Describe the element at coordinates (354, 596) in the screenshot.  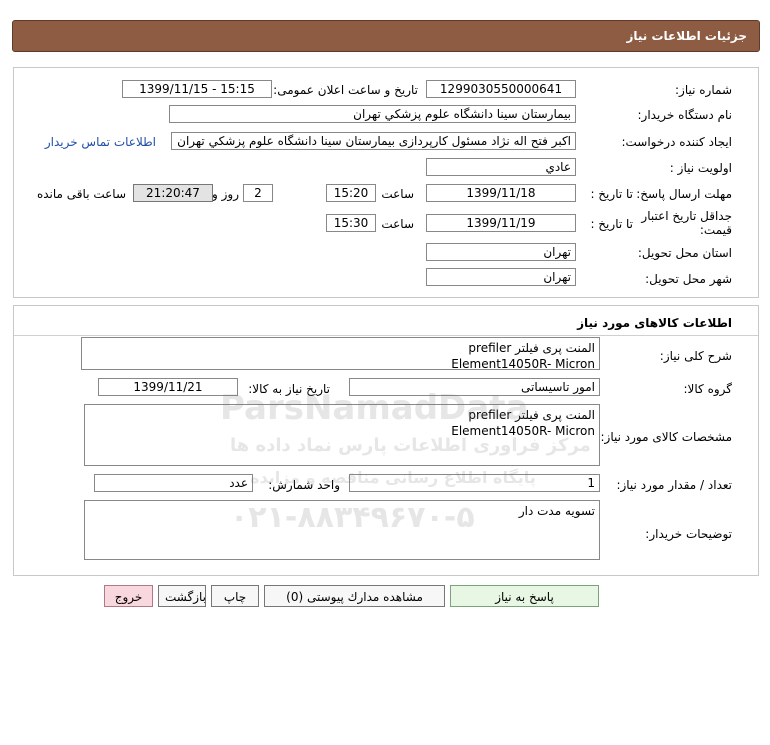
I see `view-attachments-button: مشاهده مدارك پيوستی (0)` at that location.